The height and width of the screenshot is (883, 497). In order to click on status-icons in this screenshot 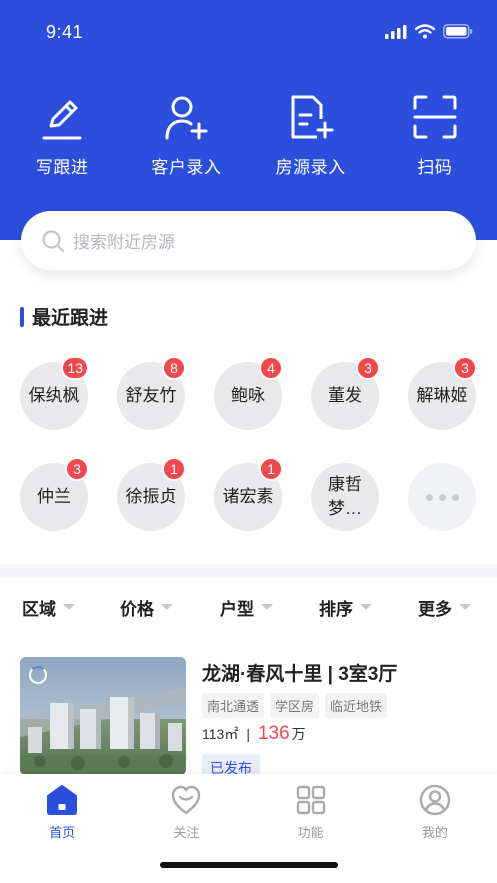, I will do `click(429, 31)`.